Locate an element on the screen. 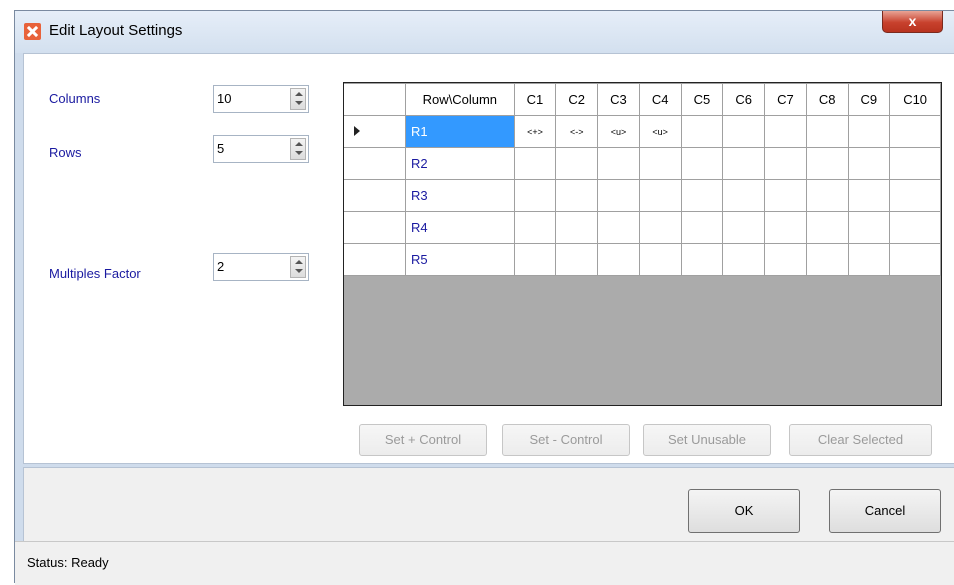  row-header: R3 is located at coordinates (460, 195).